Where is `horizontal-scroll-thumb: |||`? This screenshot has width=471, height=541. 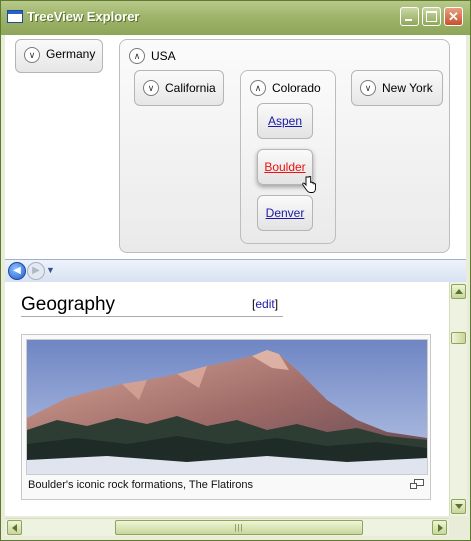
horizontal-scroll-thumb: ||| is located at coordinates (239, 527).